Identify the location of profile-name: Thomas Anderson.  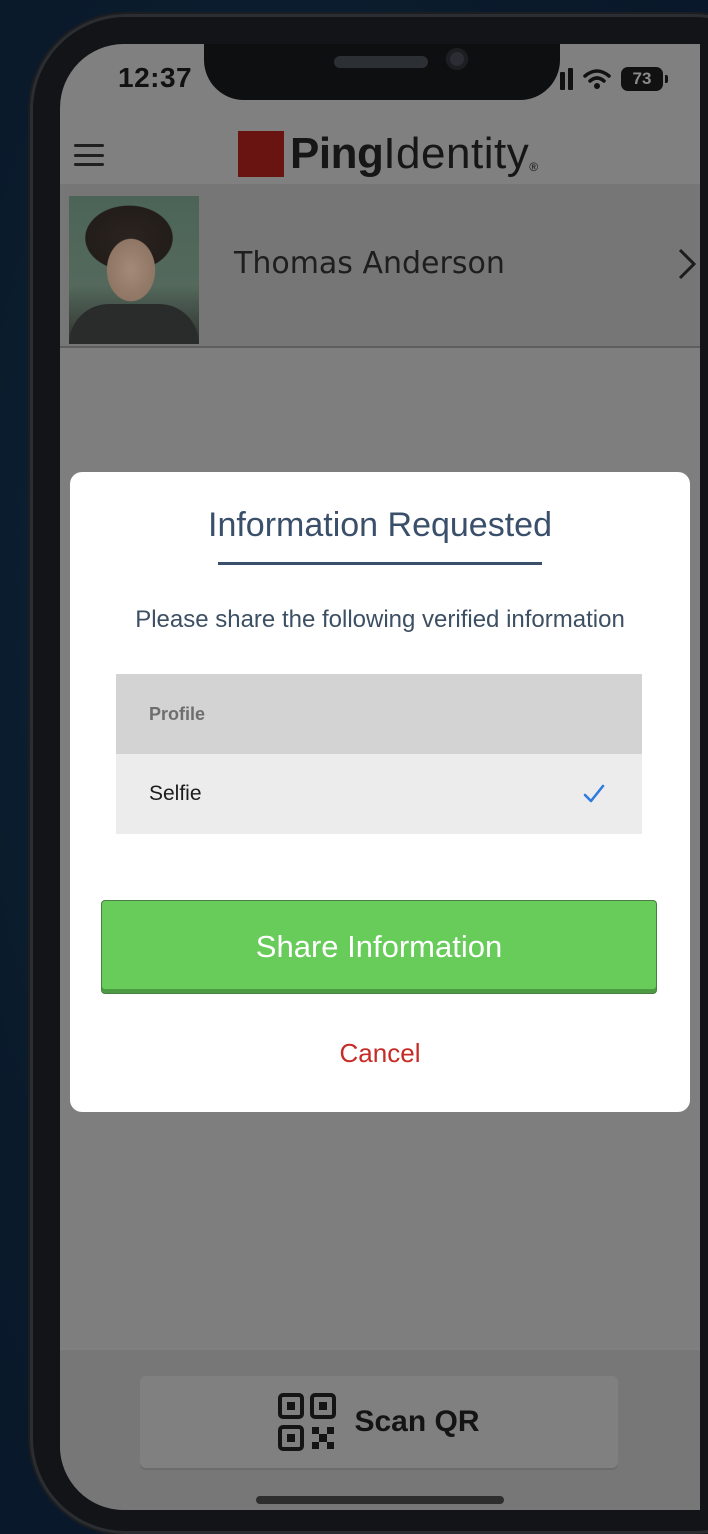
(369, 263).